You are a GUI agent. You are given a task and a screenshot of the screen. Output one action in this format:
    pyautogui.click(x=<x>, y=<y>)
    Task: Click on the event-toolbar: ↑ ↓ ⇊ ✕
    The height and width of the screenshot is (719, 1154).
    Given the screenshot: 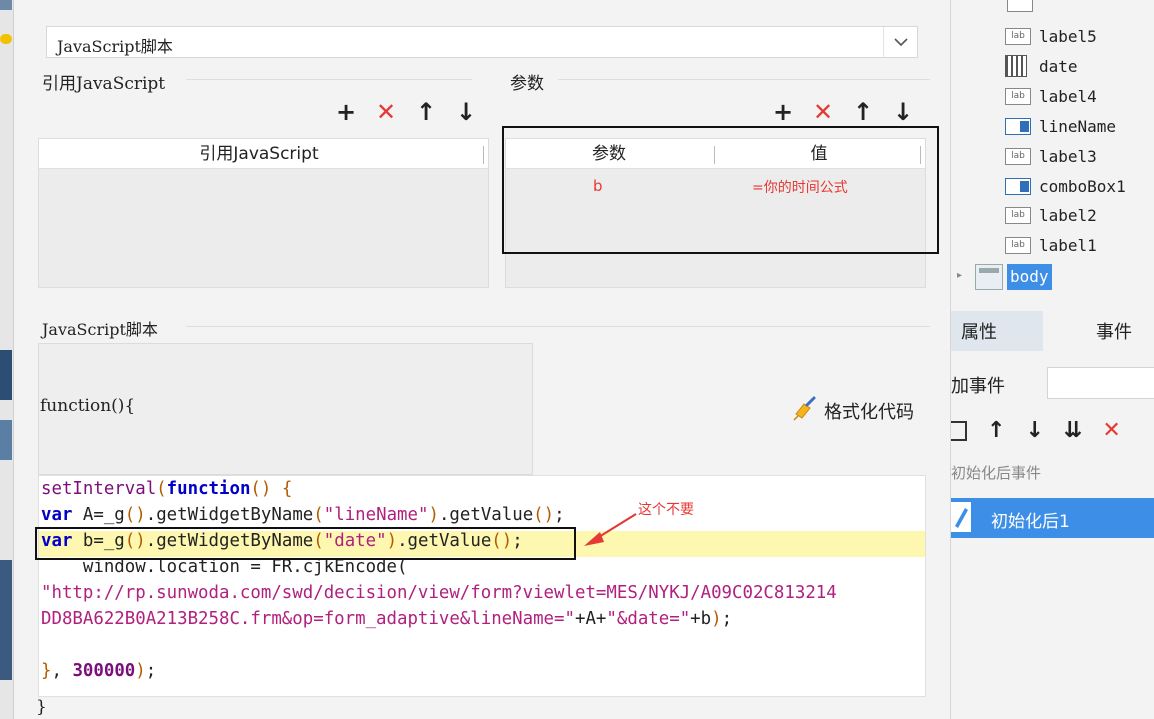 What is the action you would take?
    pyautogui.click(x=1036, y=430)
    